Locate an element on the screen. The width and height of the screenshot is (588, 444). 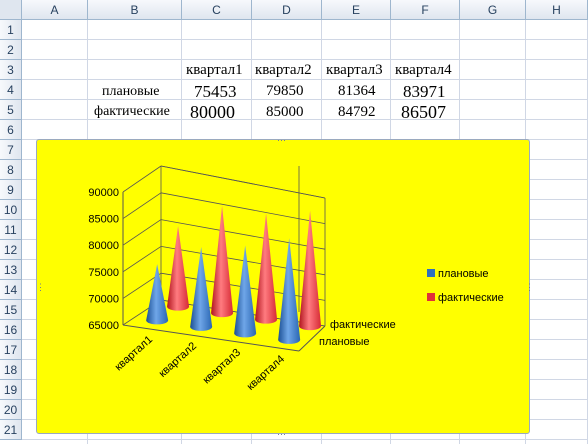
column-header-e: E is located at coordinates (356, 10).